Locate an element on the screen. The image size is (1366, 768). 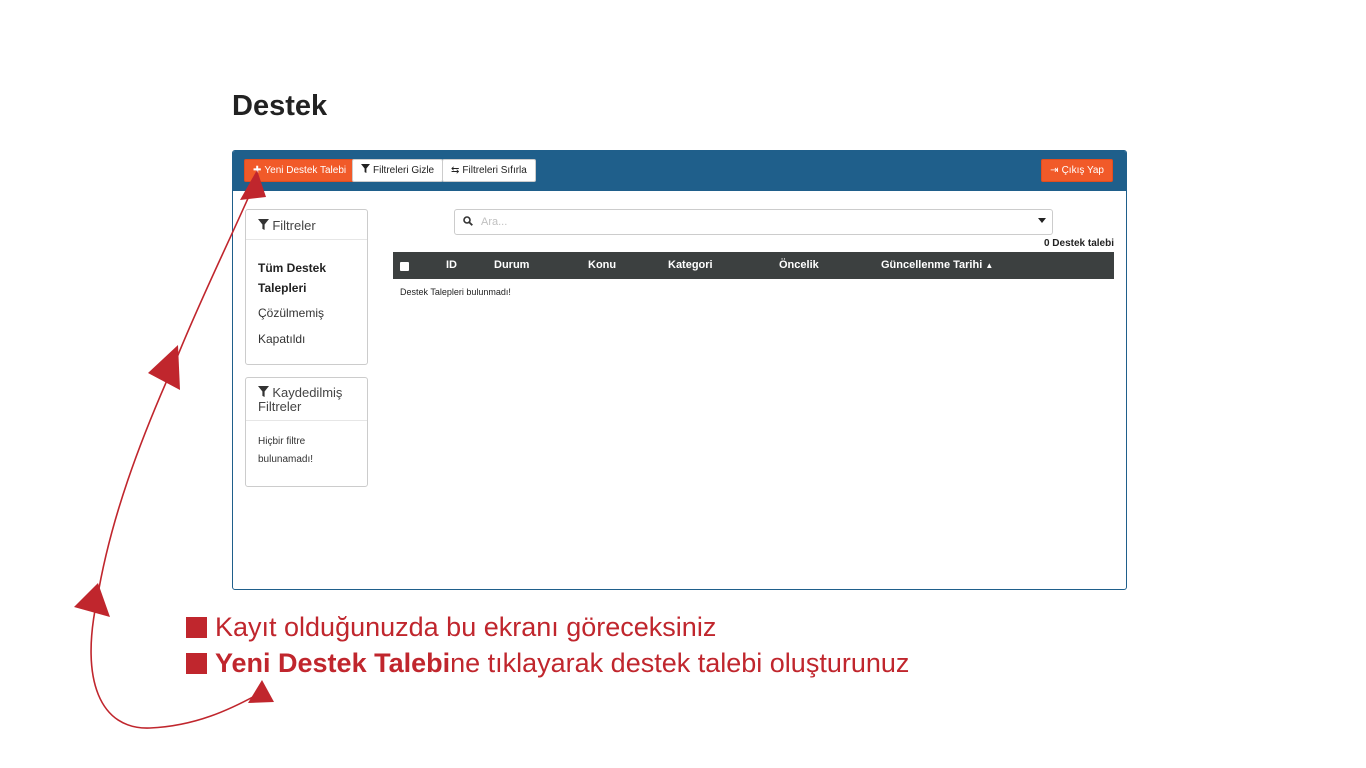
col-category: Kategori is located at coordinates (690, 265).